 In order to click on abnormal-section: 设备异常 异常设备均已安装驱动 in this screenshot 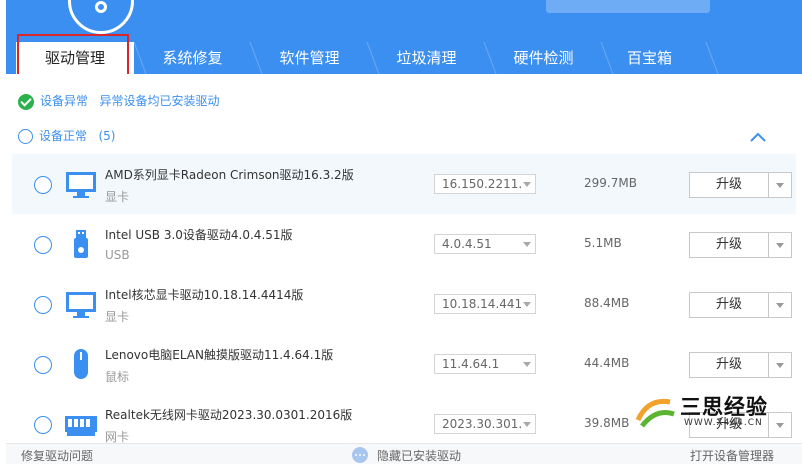, I will do `click(118, 101)`.